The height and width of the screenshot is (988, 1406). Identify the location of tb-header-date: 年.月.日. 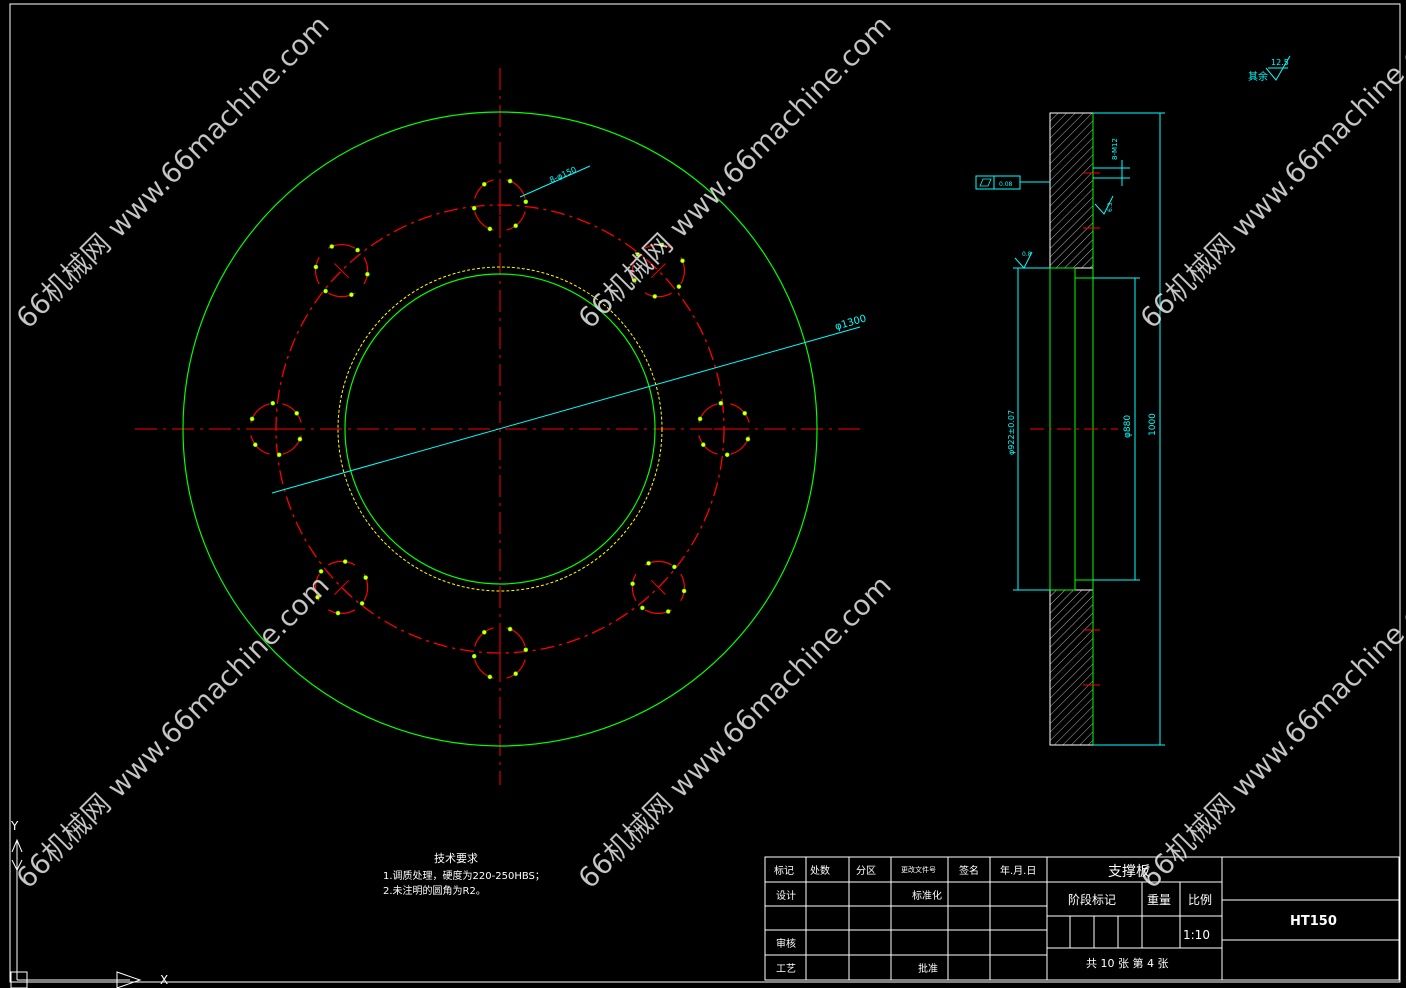
(1018, 870).